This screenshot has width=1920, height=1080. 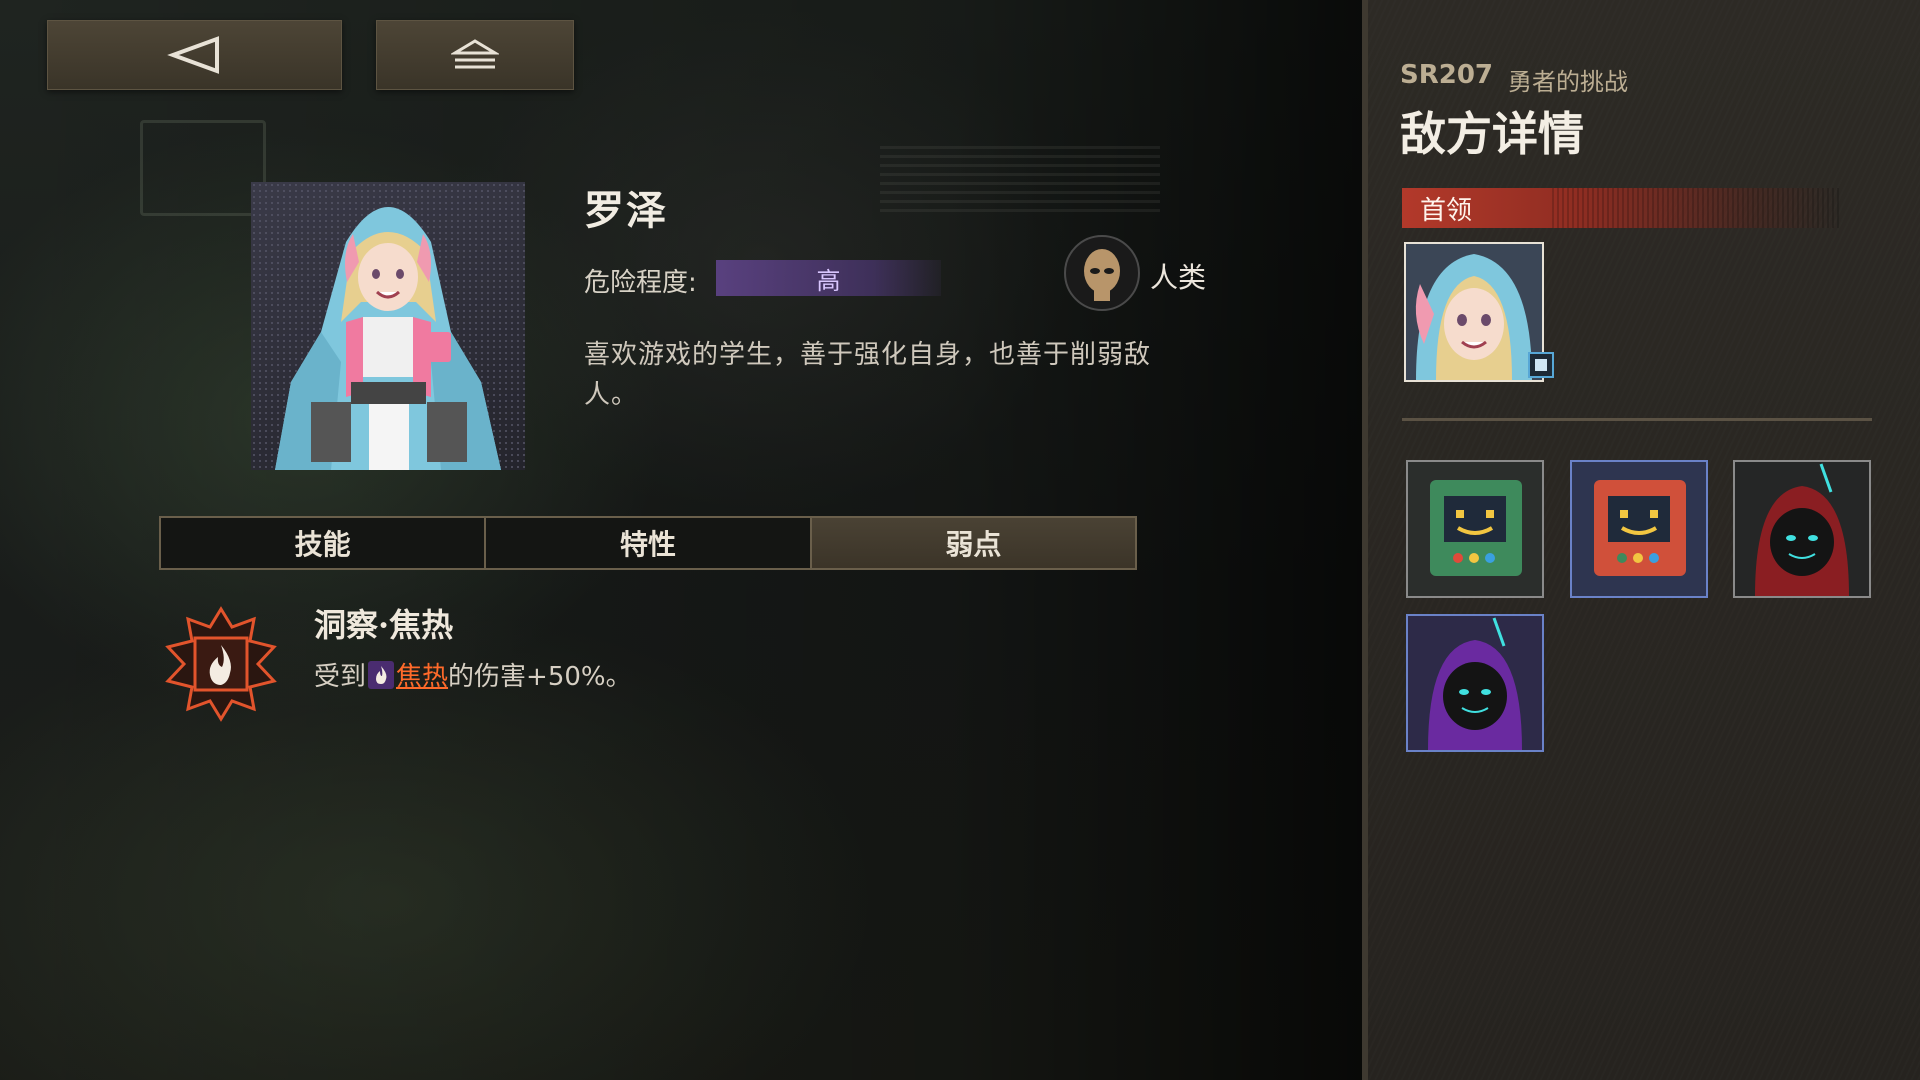 What do you see at coordinates (540, 677) in the screenshot?
I see `weakness-suffix: 的伤害+50%。` at bounding box center [540, 677].